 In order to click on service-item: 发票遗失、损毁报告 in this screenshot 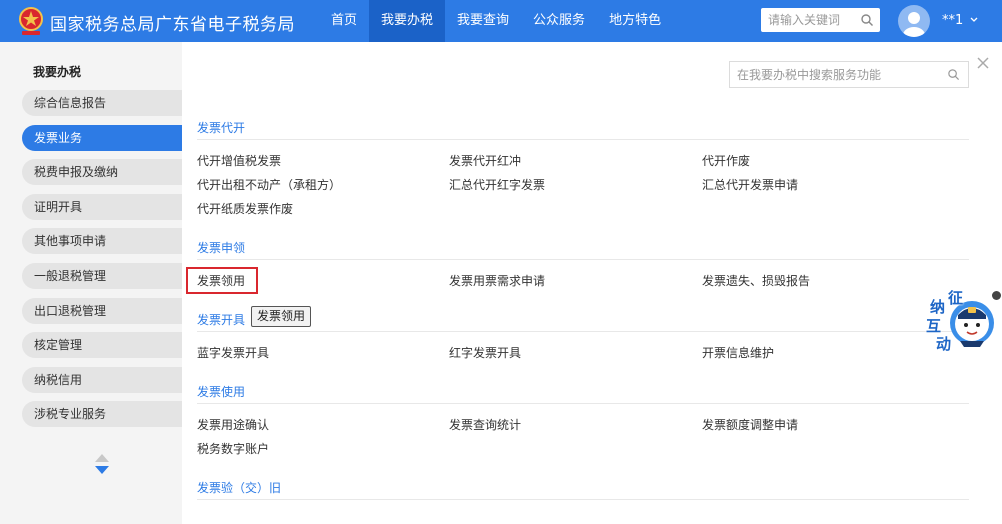, I will do `click(756, 280)`.